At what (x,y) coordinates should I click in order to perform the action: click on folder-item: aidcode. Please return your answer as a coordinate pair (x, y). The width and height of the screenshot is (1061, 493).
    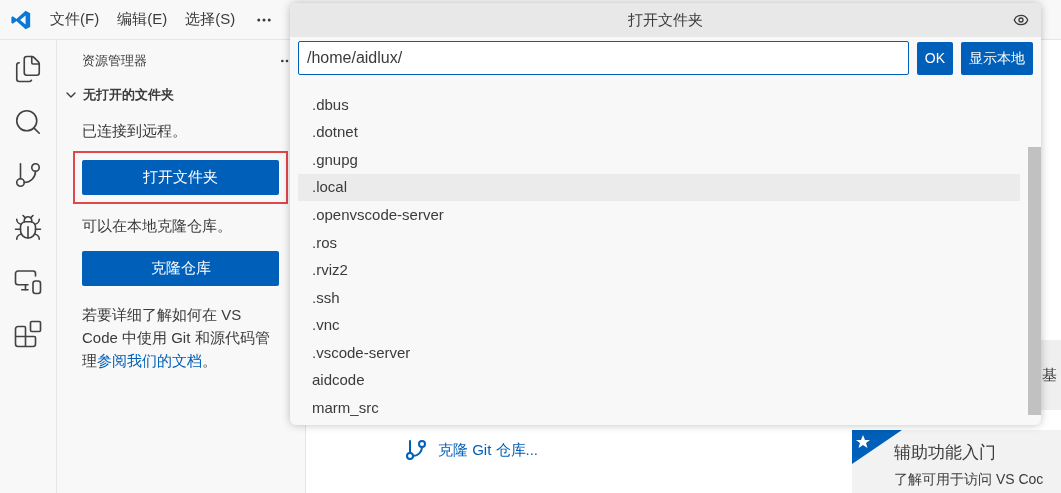
    Looking at the image, I should click on (659, 380).